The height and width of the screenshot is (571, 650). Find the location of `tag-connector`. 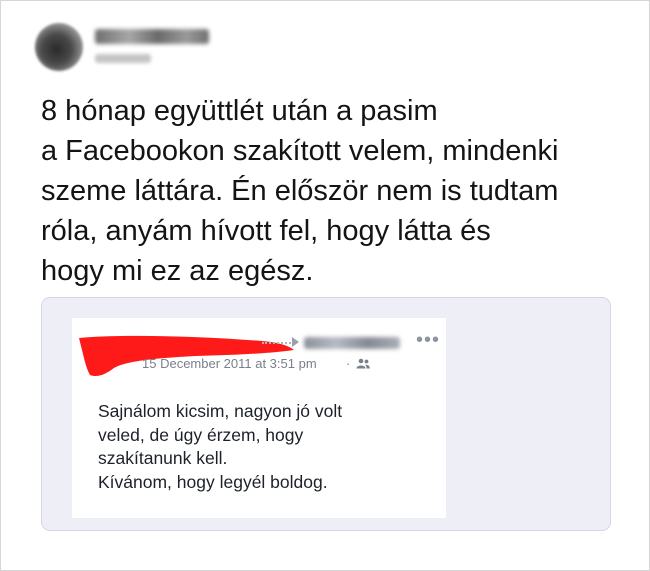

tag-connector is located at coordinates (278, 343).